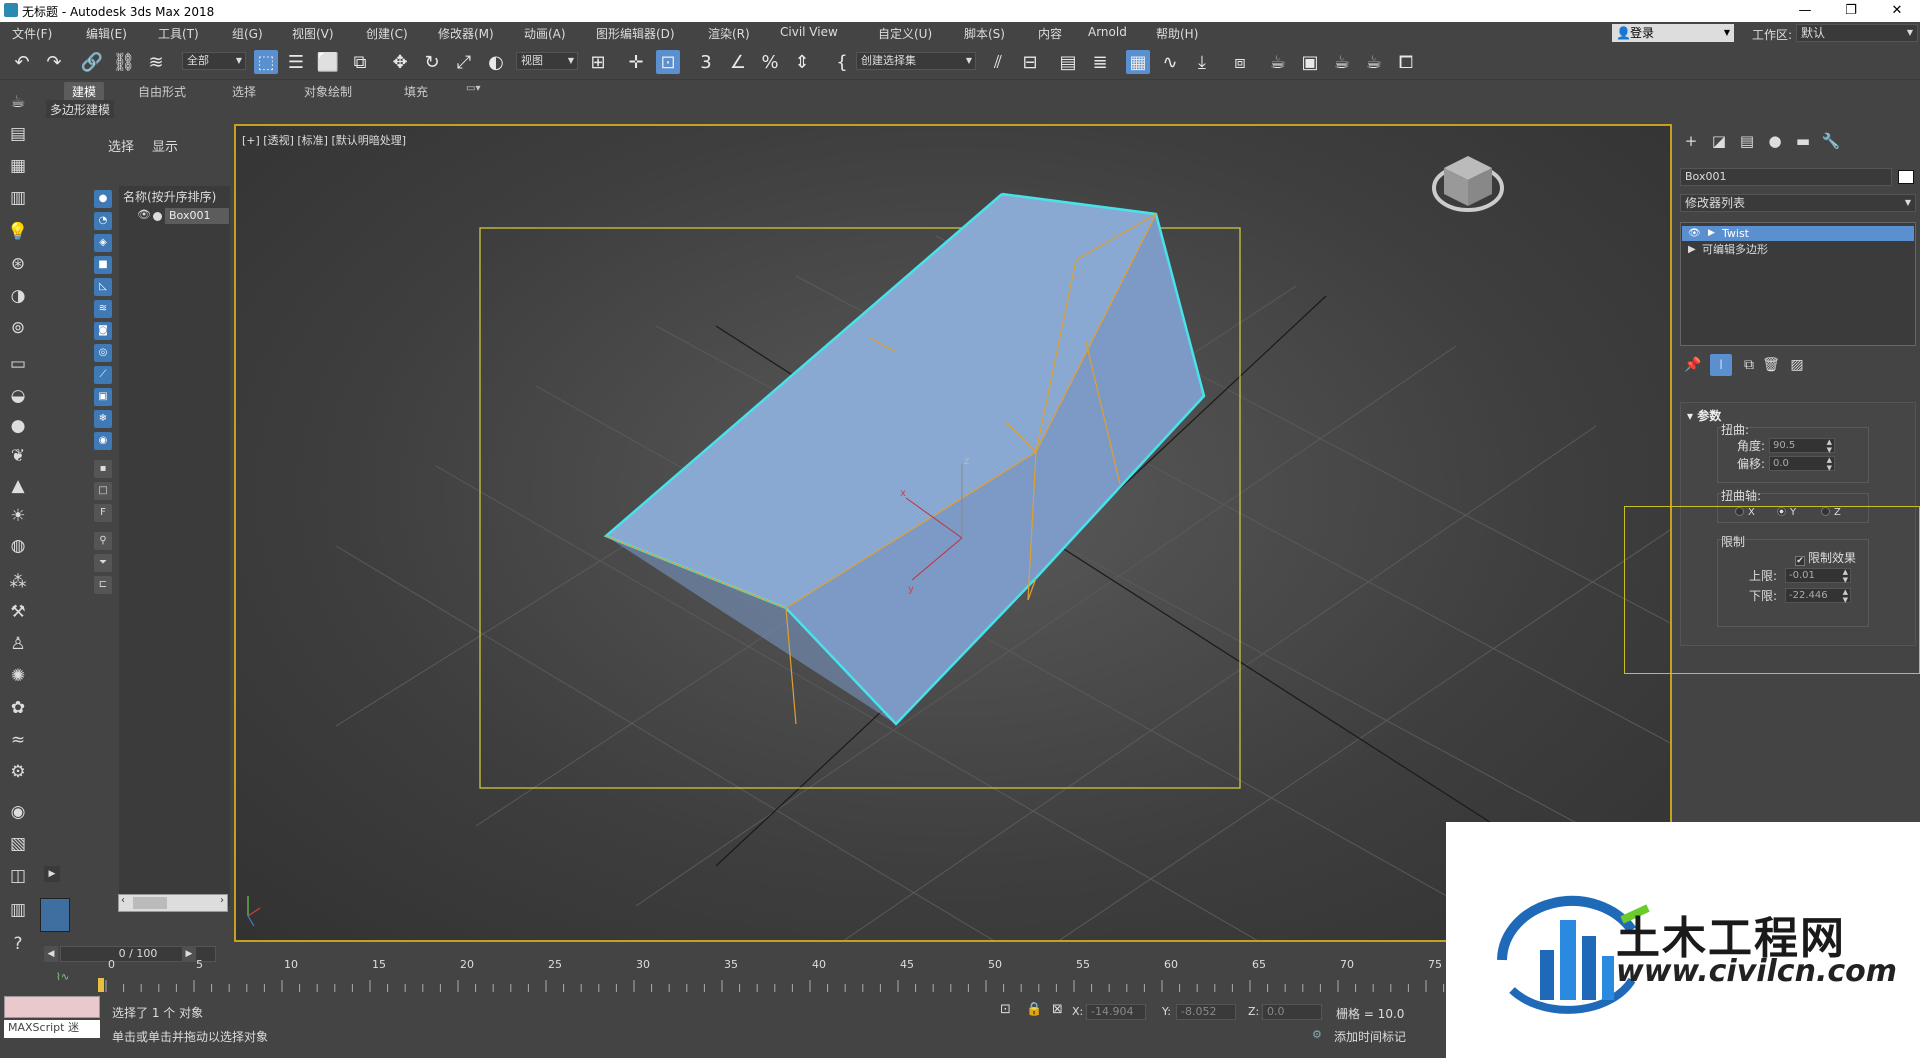 The width and height of the screenshot is (1920, 1058). Describe the element at coordinates (18, 232) in the screenshot. I see `light-icon: 💡` at that location.